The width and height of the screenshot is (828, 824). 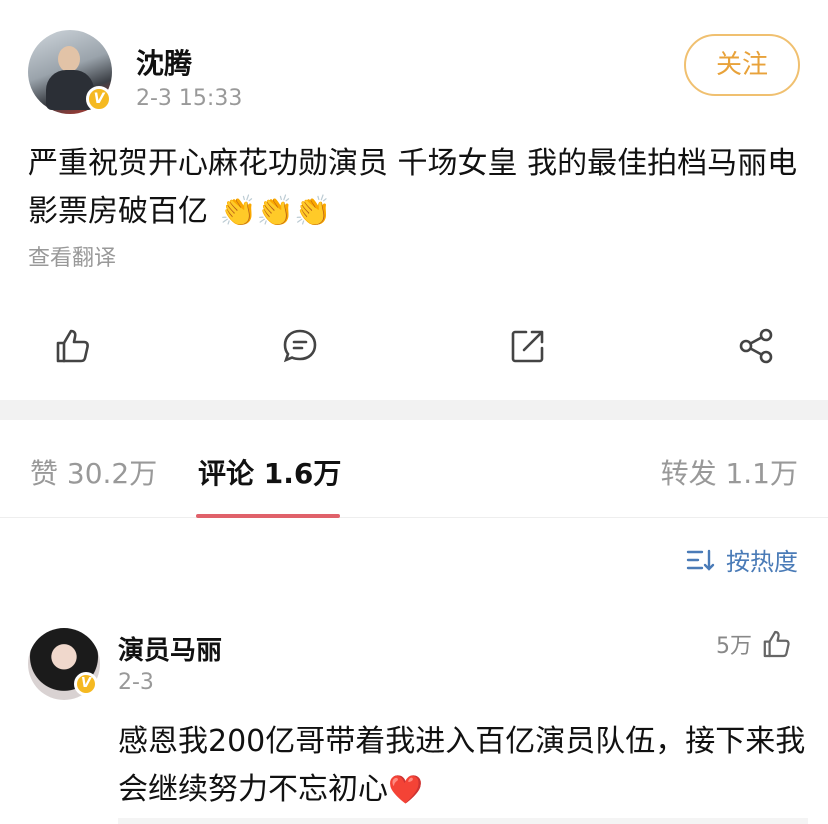 I want to click on tab-likes: 赞 30.2万, so click(x=93, y=472).